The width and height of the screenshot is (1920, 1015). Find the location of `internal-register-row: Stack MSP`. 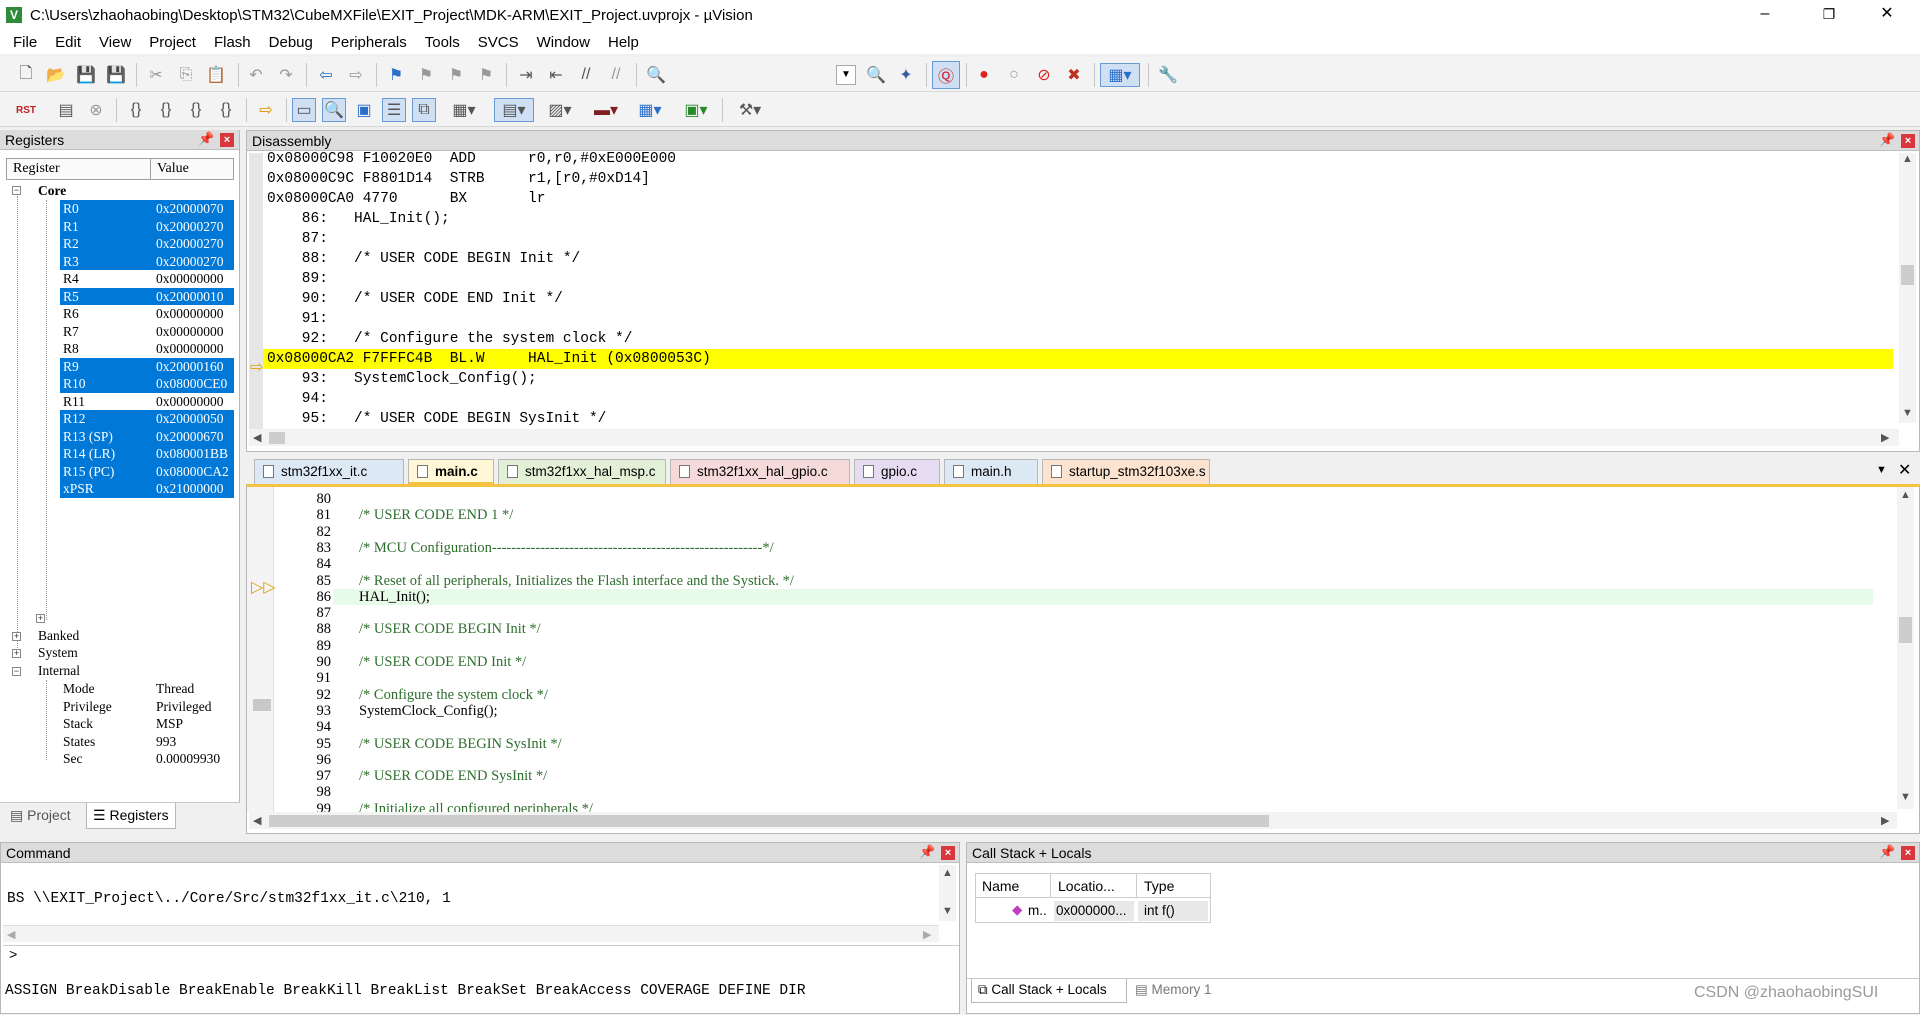

internal-register-row: Stack MSP is located at coordinates (147, 724).